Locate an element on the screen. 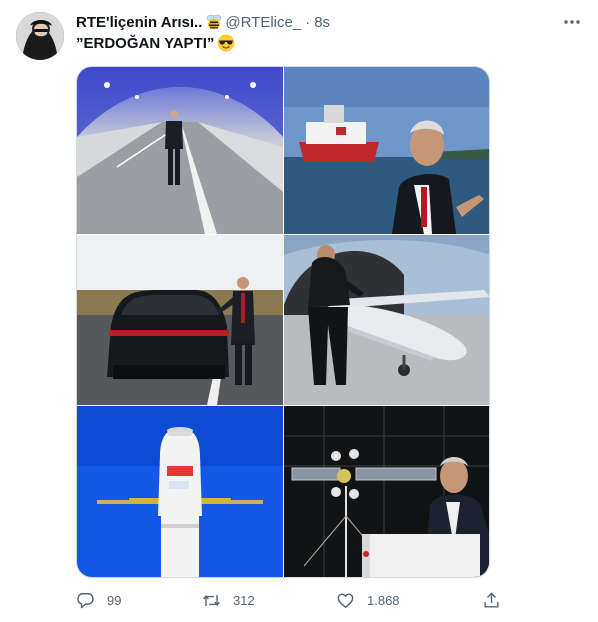 Image resolution: width=598 pixels, height=622 pixels. photo-tunnel is located at coordinates (180, 150).